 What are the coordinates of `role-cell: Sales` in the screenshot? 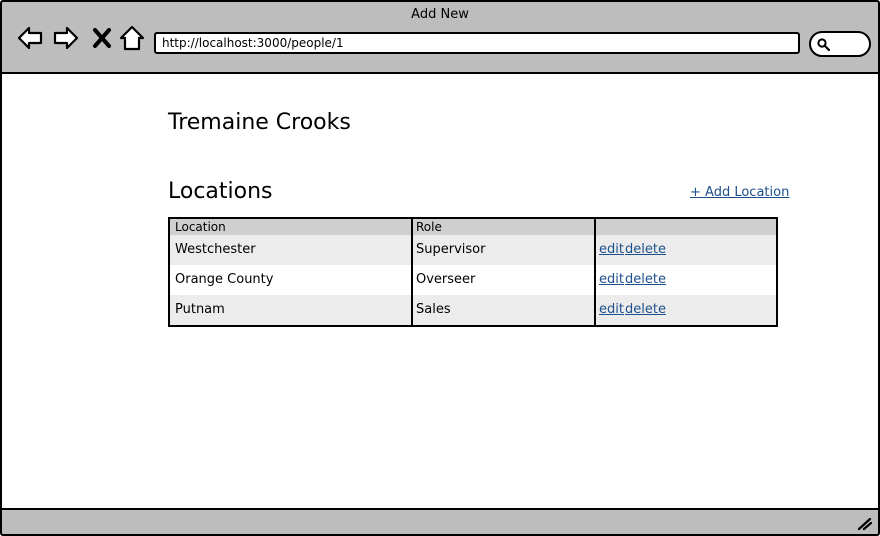 It's located at (433, 309).